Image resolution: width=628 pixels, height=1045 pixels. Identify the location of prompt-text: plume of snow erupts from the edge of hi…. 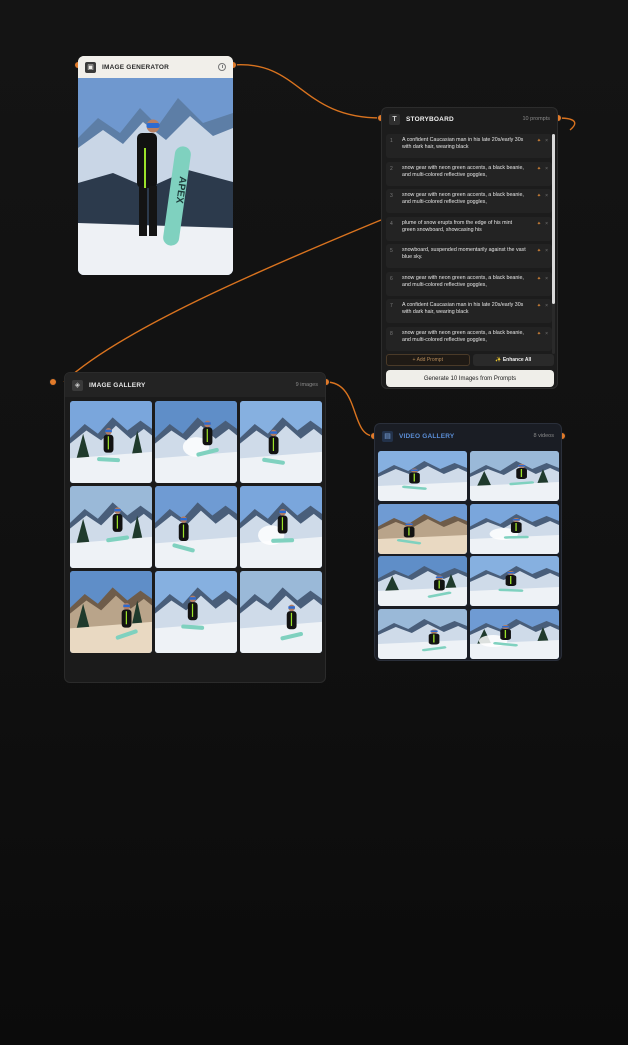
(464, 229).